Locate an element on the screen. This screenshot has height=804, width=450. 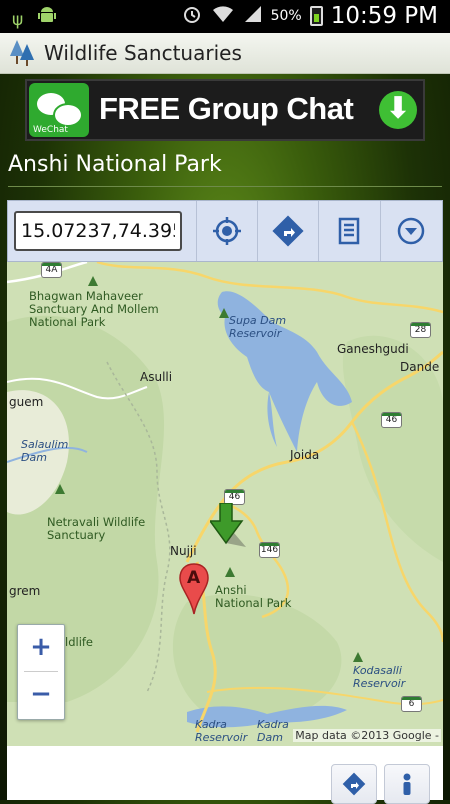
divider is located at coordinates (225, 186).